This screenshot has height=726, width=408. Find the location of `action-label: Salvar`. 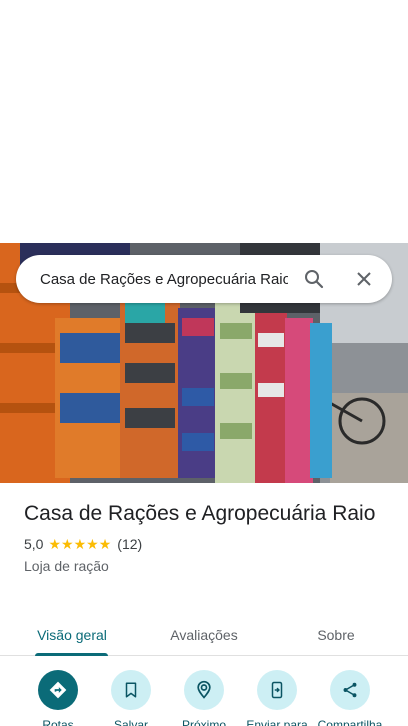

action-label: Salvar is located at coordinates (130, 722).